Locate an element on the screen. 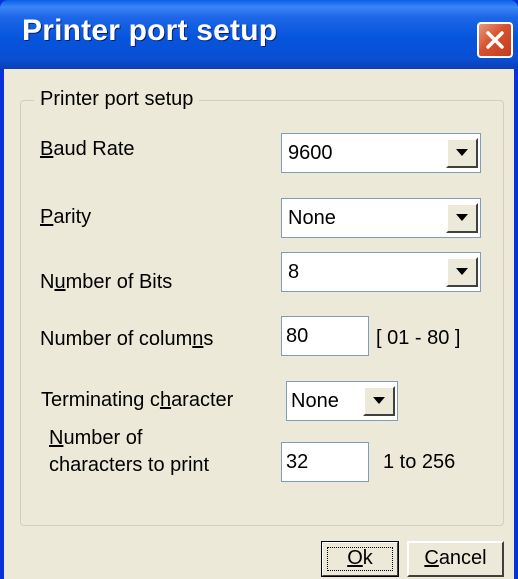 This screenshot has width=518, height=579. columns-value: 80 is located at coordinates (297, 336).